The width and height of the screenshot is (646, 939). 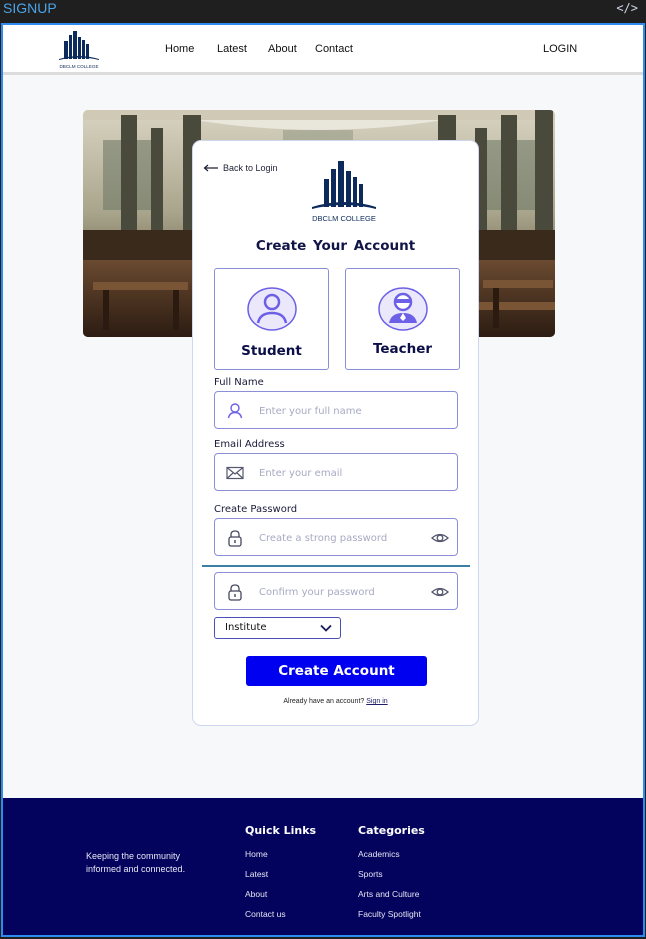 What do you see at coordinates (560, 49) in the screenshot?
I see `login-link: LOGIN` at bounding box center [560, 49].